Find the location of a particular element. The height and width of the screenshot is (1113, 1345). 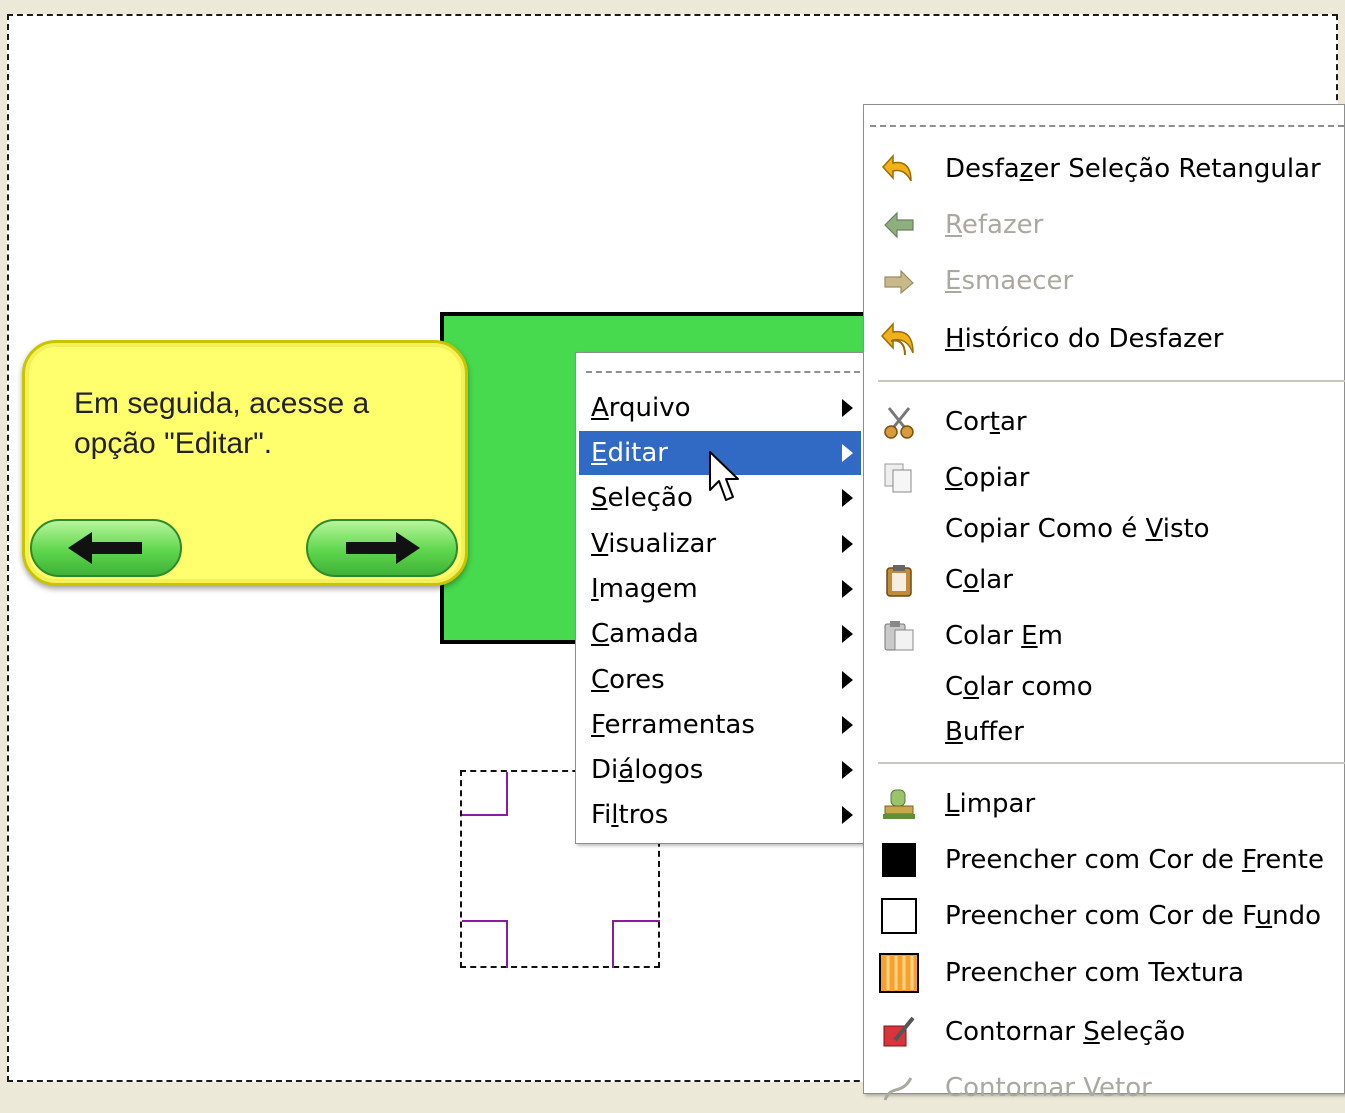

edit-menu-item-label: Cortar is located at coordinates (986, 422).